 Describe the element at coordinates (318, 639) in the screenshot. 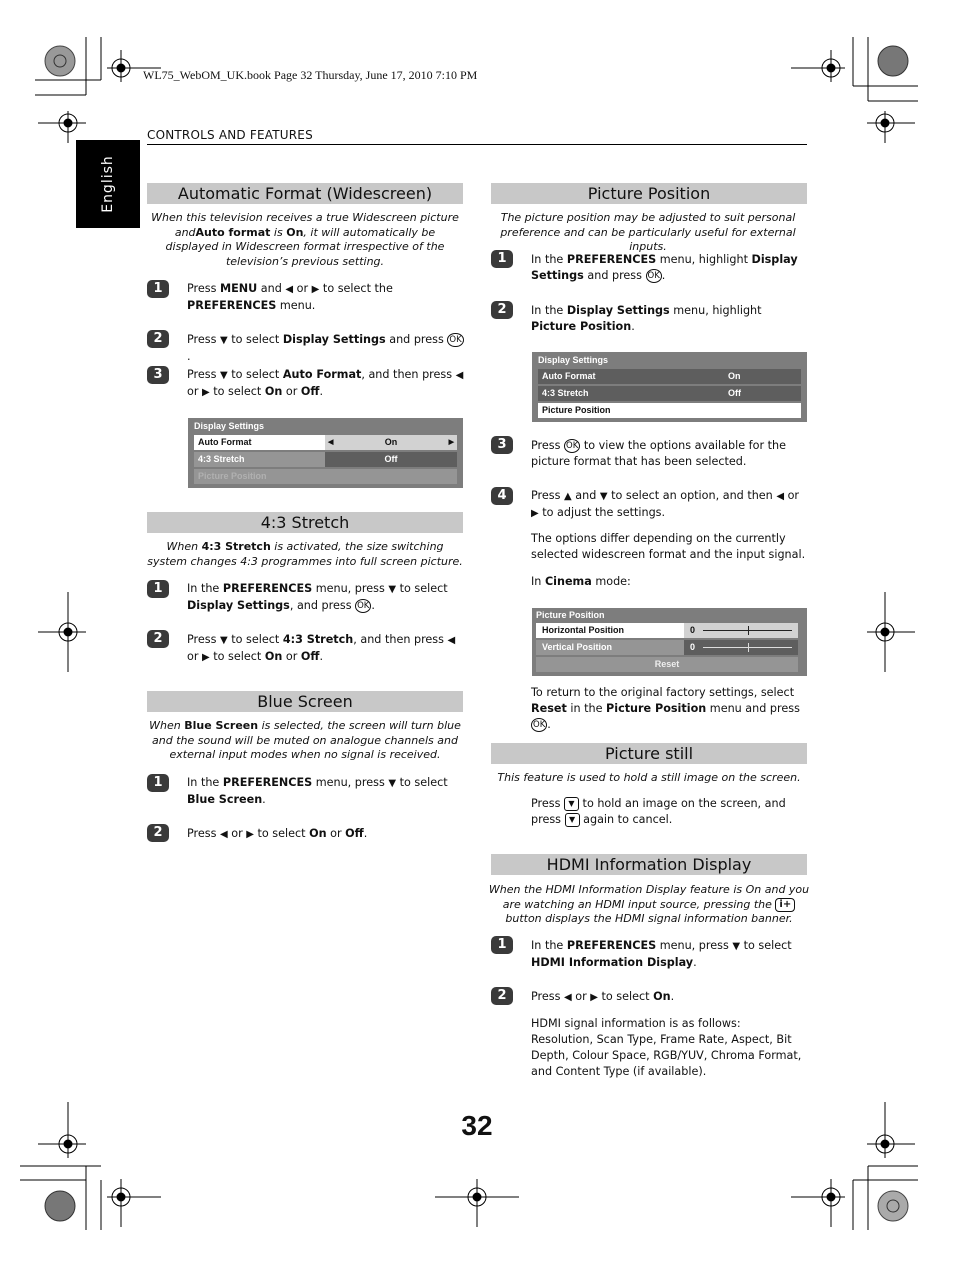

I see `bold-keyword: 4:3 Stretch` at that location.